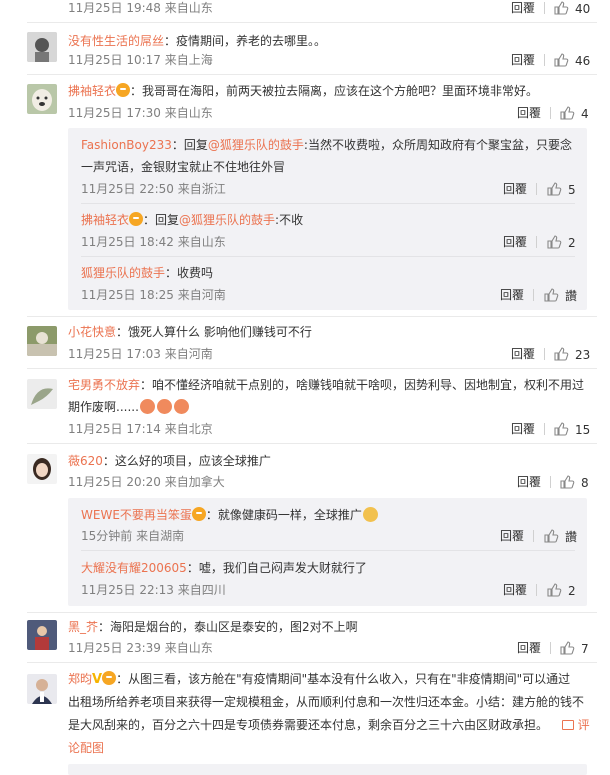 The image size is (610, 775). I want to click on comment-meta: 11月25日 17:14 来自北京, so click(140, 429).